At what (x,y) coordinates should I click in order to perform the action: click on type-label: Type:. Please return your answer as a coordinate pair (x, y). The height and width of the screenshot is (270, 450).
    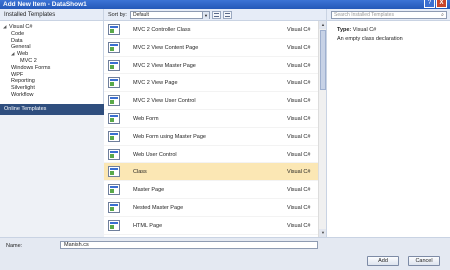
    Looking at the image, I should click on (344, 30).